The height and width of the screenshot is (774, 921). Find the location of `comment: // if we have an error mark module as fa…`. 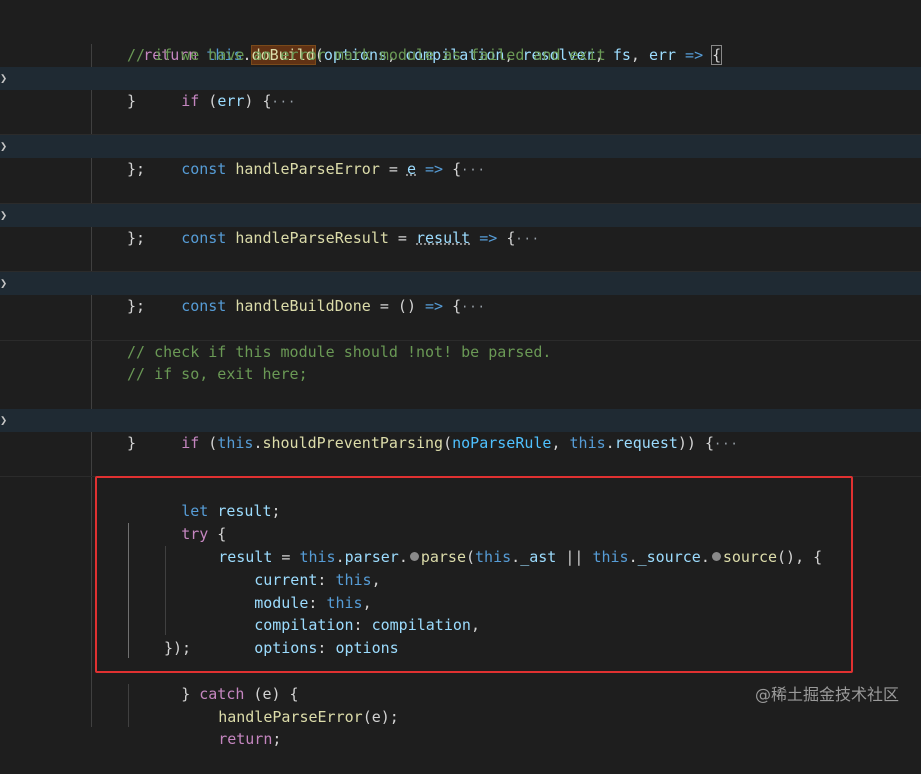

comment: // if we have an error mark module as fa… is located at coordinates (366, 55).